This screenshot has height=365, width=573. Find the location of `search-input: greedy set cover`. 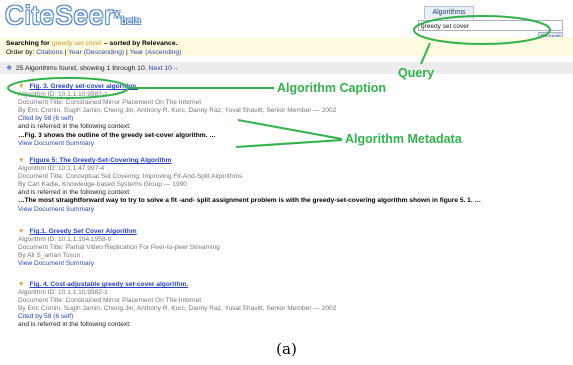

search-input: greedy set cover is located at coordinates (490, 25).